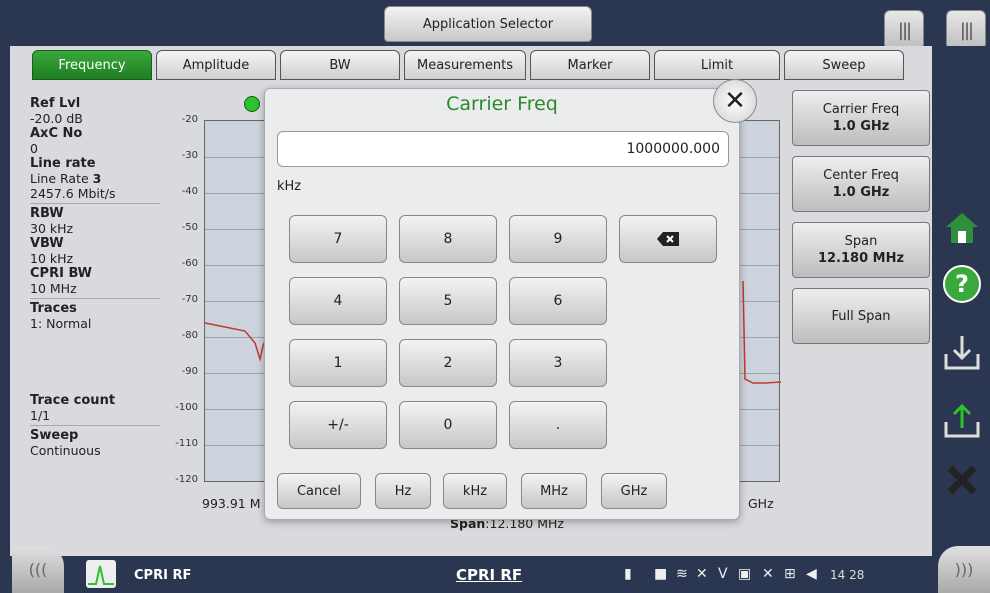  I want to click on unit-label: kHz, so click(289, 186).